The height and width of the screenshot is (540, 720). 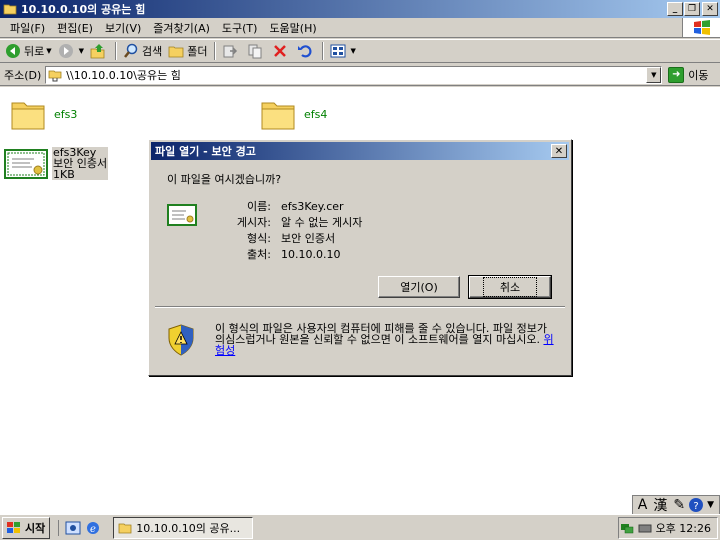 I want to click on menu-help: 도움말(H), so click(x=292, y=28).